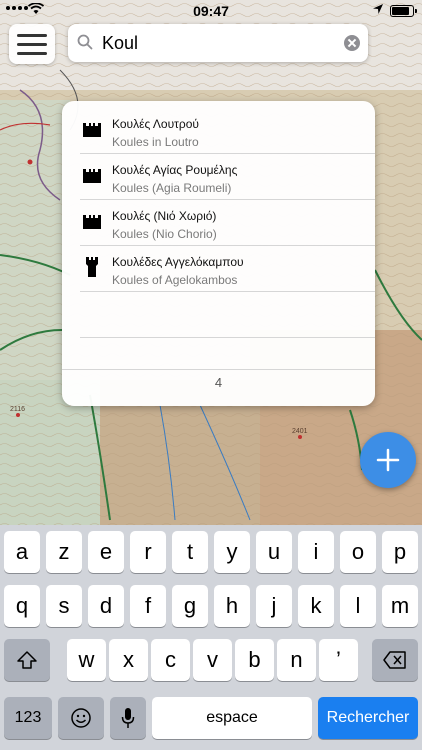 The width and height of the screenshot is (422, 750). Describe the element at coordinates (227, 314) in the screenshot. I see `empty-row` at that location.